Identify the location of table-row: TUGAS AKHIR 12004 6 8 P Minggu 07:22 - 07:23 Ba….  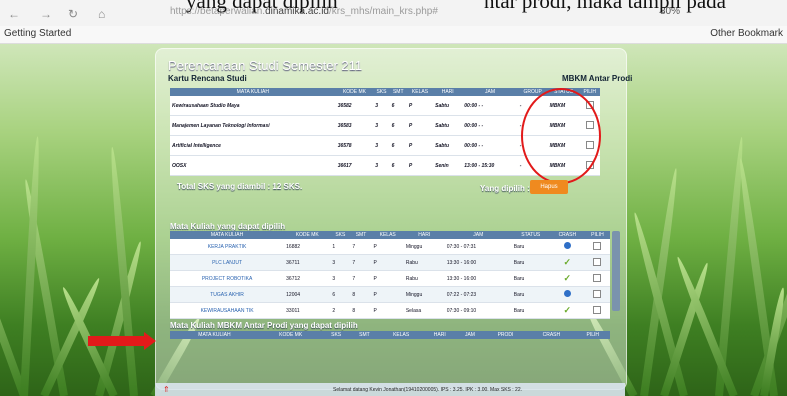
(390, 294).